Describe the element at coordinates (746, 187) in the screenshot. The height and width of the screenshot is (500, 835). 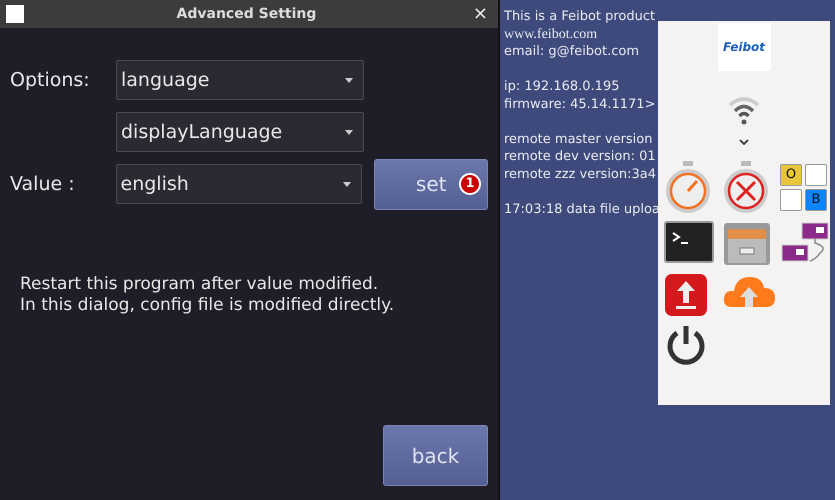
I see `stopwatch-x-icon` at that location.